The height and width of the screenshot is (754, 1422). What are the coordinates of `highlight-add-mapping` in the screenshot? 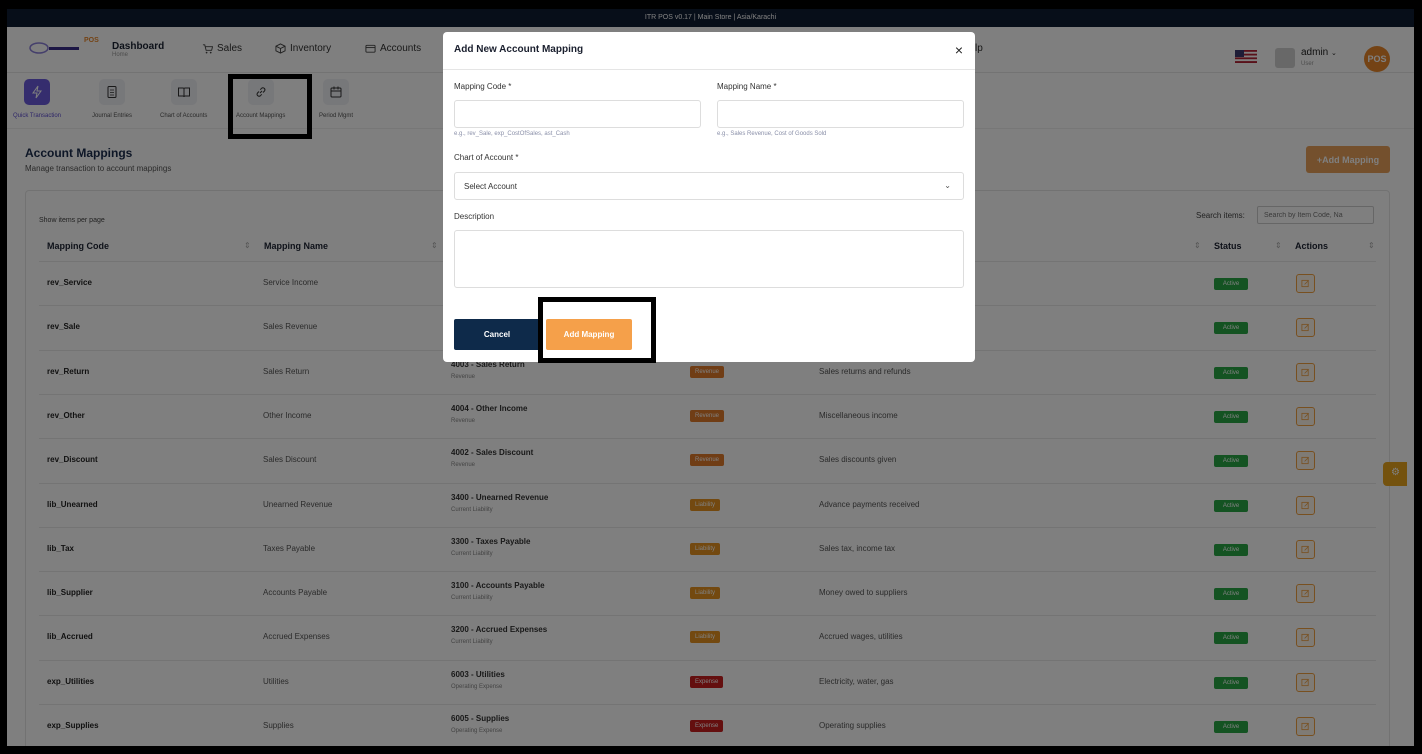 It's located at (597, 330).